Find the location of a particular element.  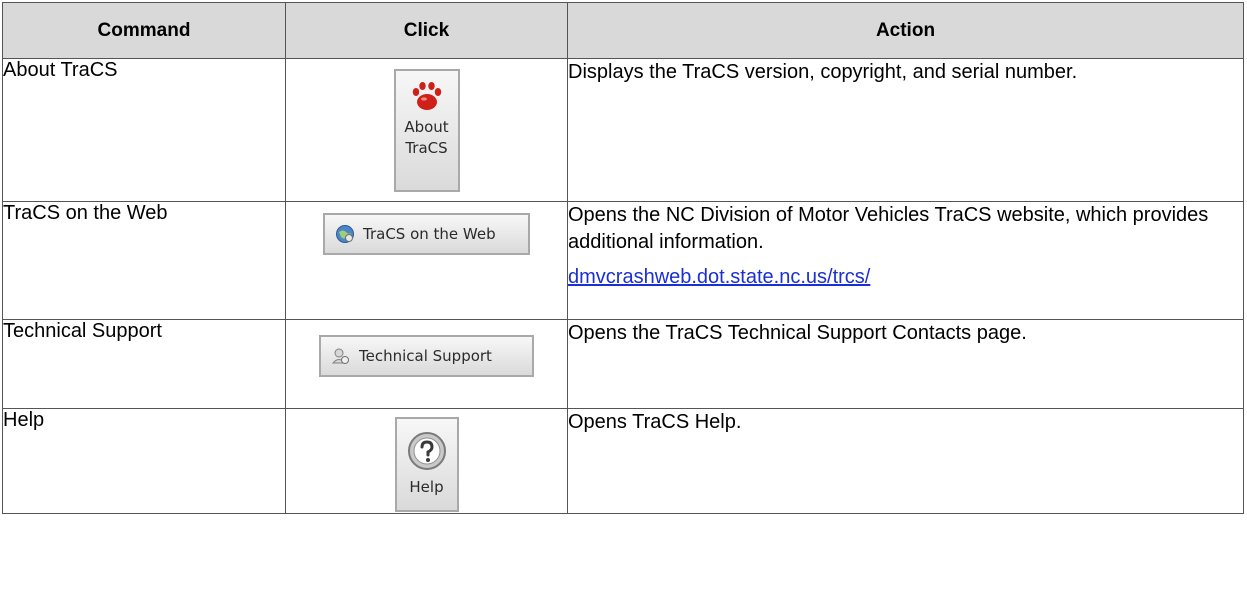

command-cell: Help is located at coordinates (144, 461).